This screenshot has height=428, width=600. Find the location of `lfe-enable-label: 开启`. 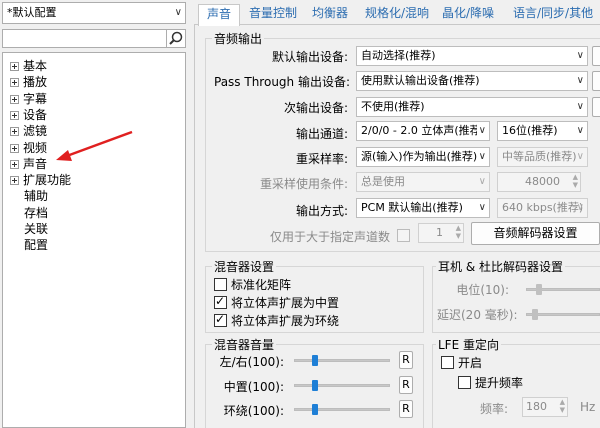

lfe-enable-label: 开启 is located at coordinates (470, 363).